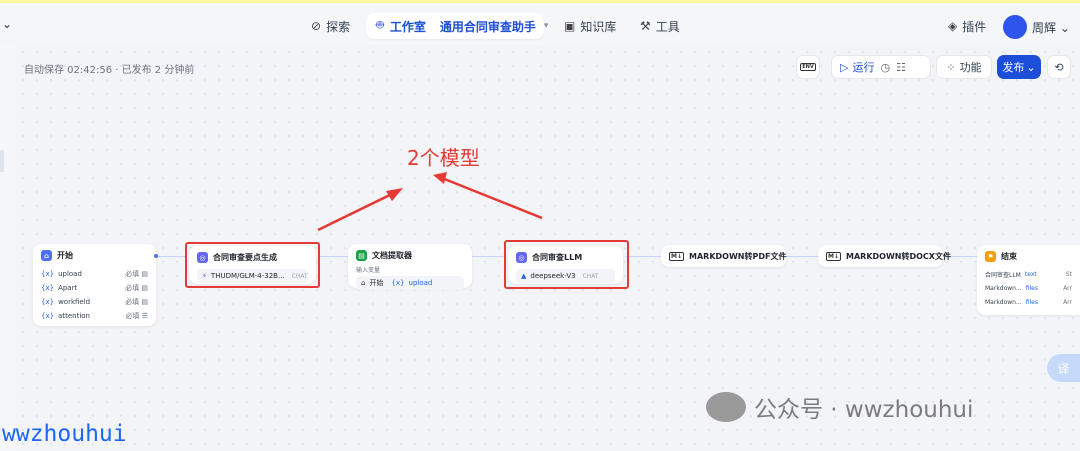 This screenshot has width=1080, height=451. Describe the element at coordinates (970, 67) in the screenshot. I see `features-label: 功能` at that location.